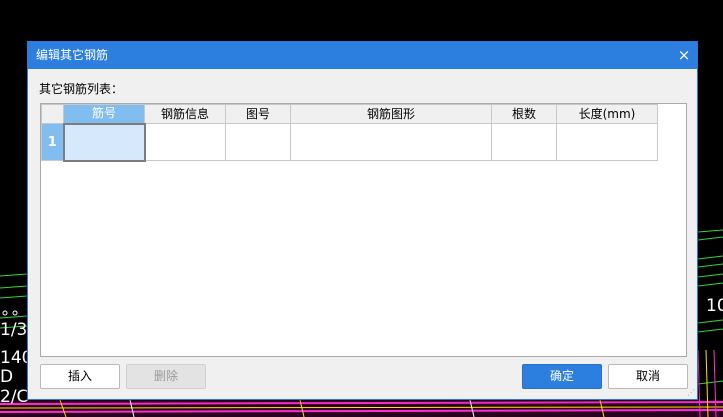 This screenshot has height=417, width=723. Describe the element at coordinates (80, 376) in the screenshot. I see `insert-button: 插入` at that location.